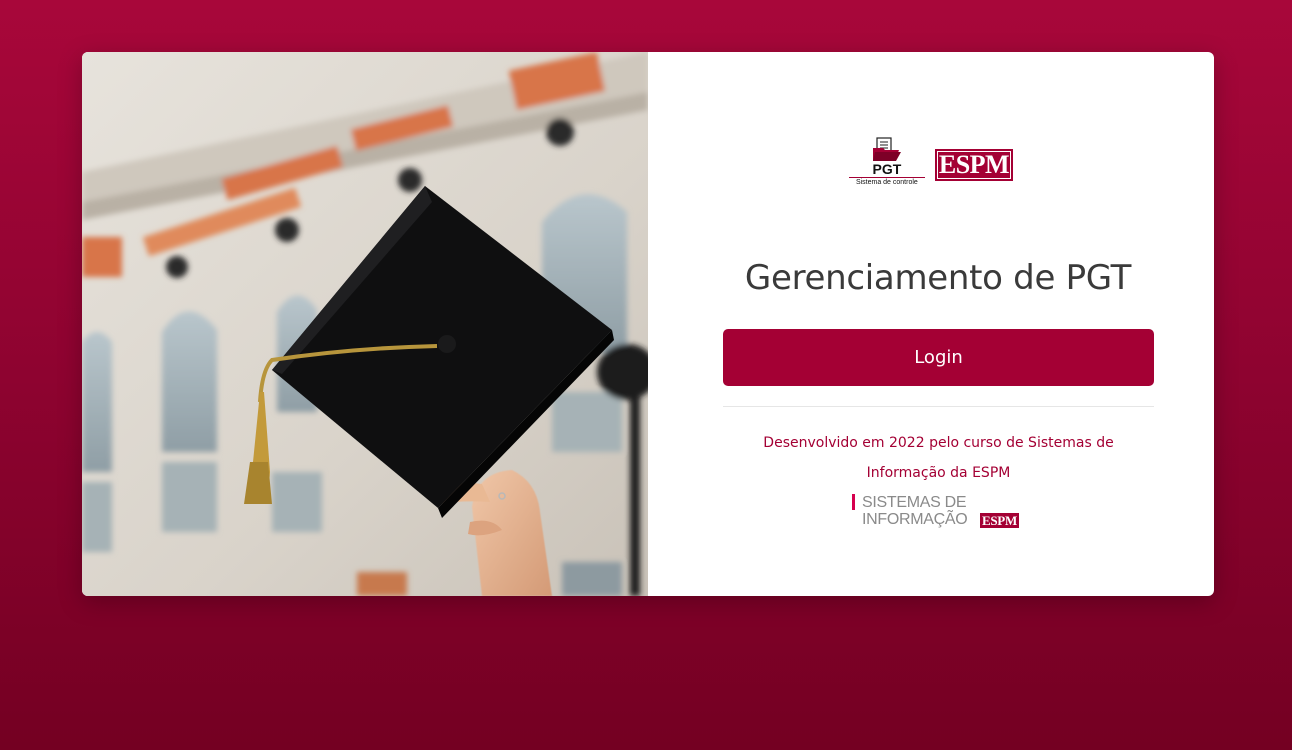 Image resolution: width=1292 pixels, height=750 pixels. What do you see at coordinates (999, 520) in the screenshot?
I see `si-logo-espm: ESPM` at bounding box center [999, 520].